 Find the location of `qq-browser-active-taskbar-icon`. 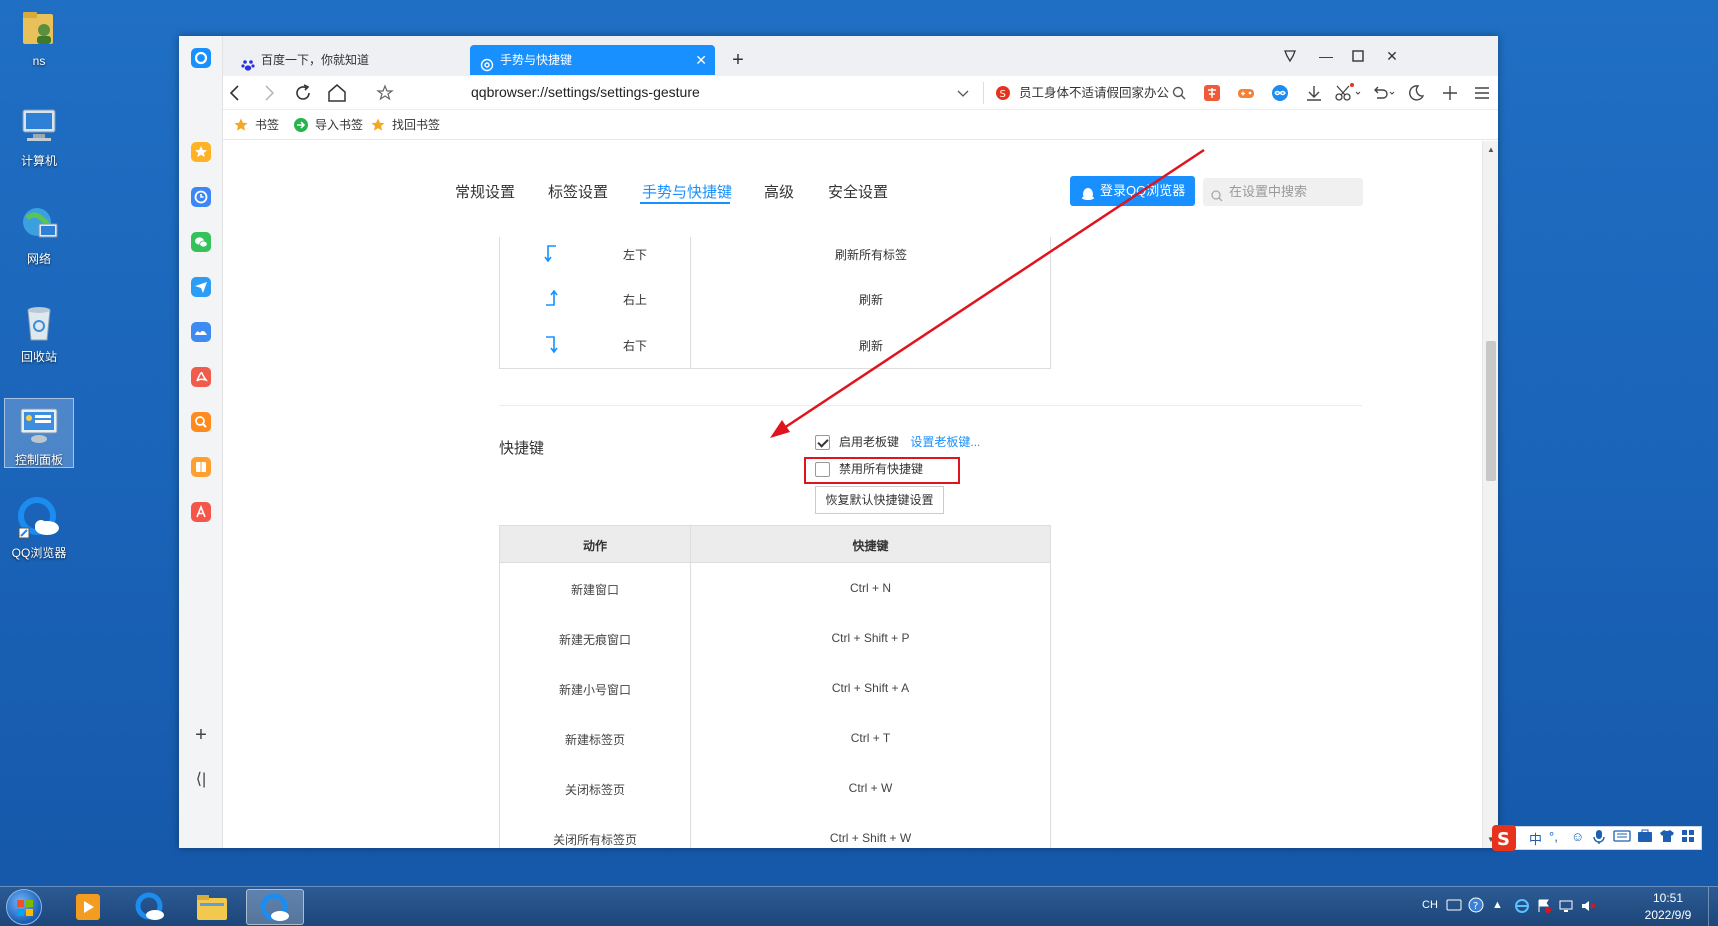

qq-browser-active-taskbar-icon is located at coordinates (275, 907).